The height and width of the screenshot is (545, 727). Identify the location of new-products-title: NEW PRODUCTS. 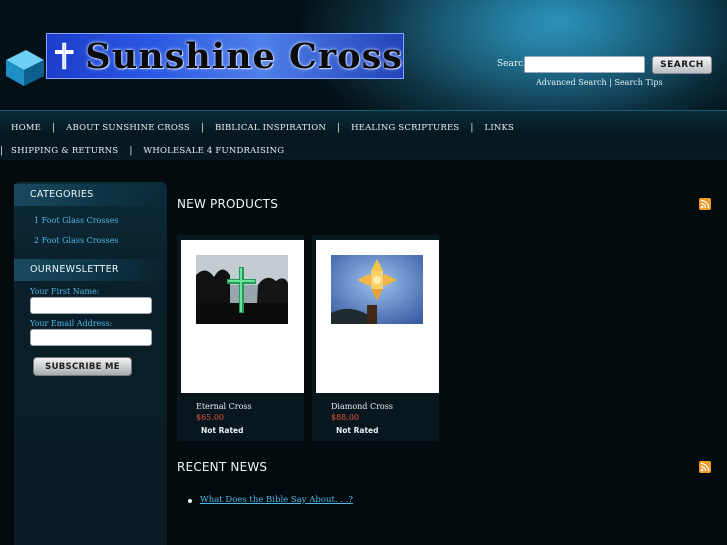
(228, 204).